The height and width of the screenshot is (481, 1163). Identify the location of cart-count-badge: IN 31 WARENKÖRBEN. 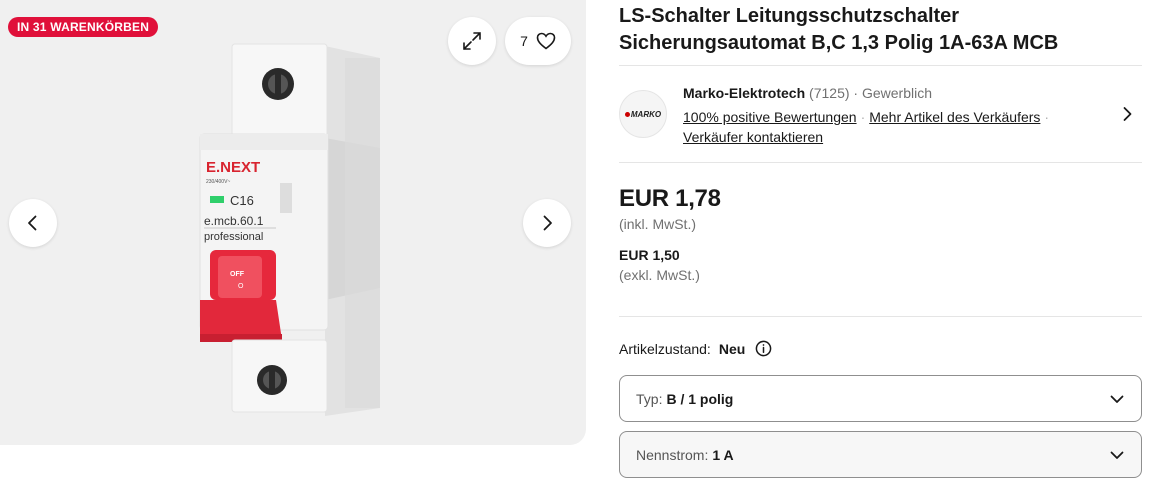
(83, 27).